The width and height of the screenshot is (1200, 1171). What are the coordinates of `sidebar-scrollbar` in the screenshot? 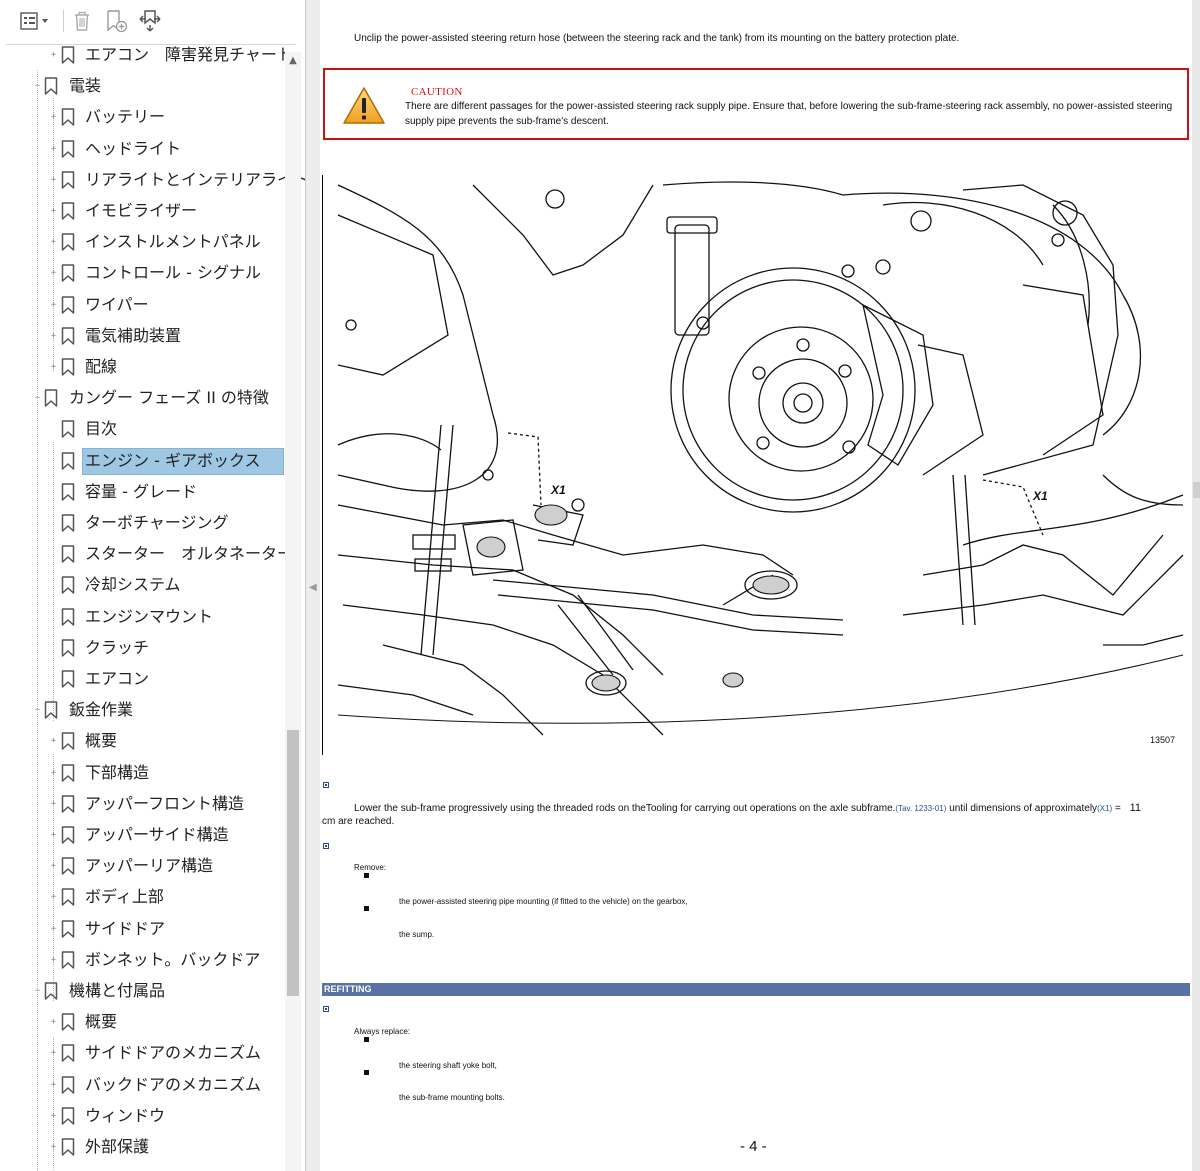 It's located at (293, 611).